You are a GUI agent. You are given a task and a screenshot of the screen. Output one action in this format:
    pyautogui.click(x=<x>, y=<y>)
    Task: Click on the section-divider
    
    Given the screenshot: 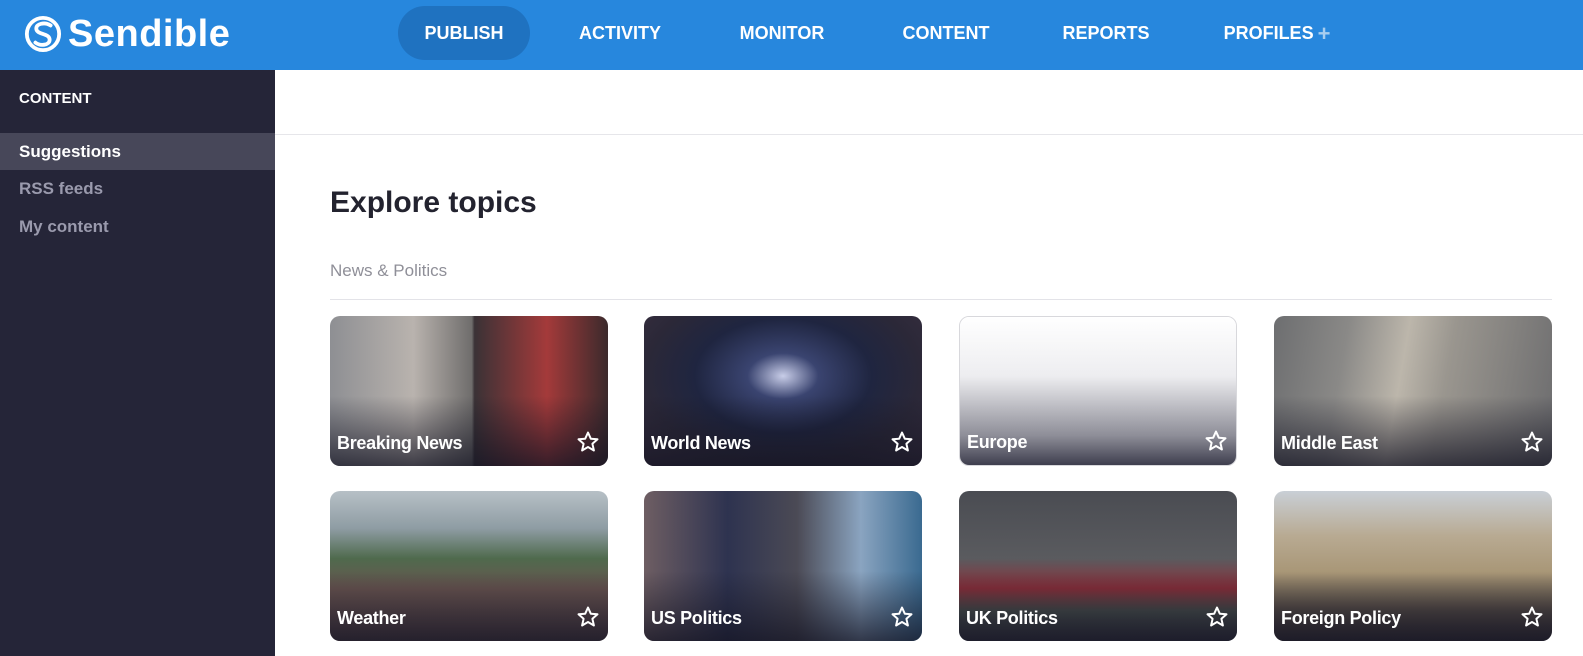 What is the action you would take?
    pyautogui.click(x=941, y=299)
    